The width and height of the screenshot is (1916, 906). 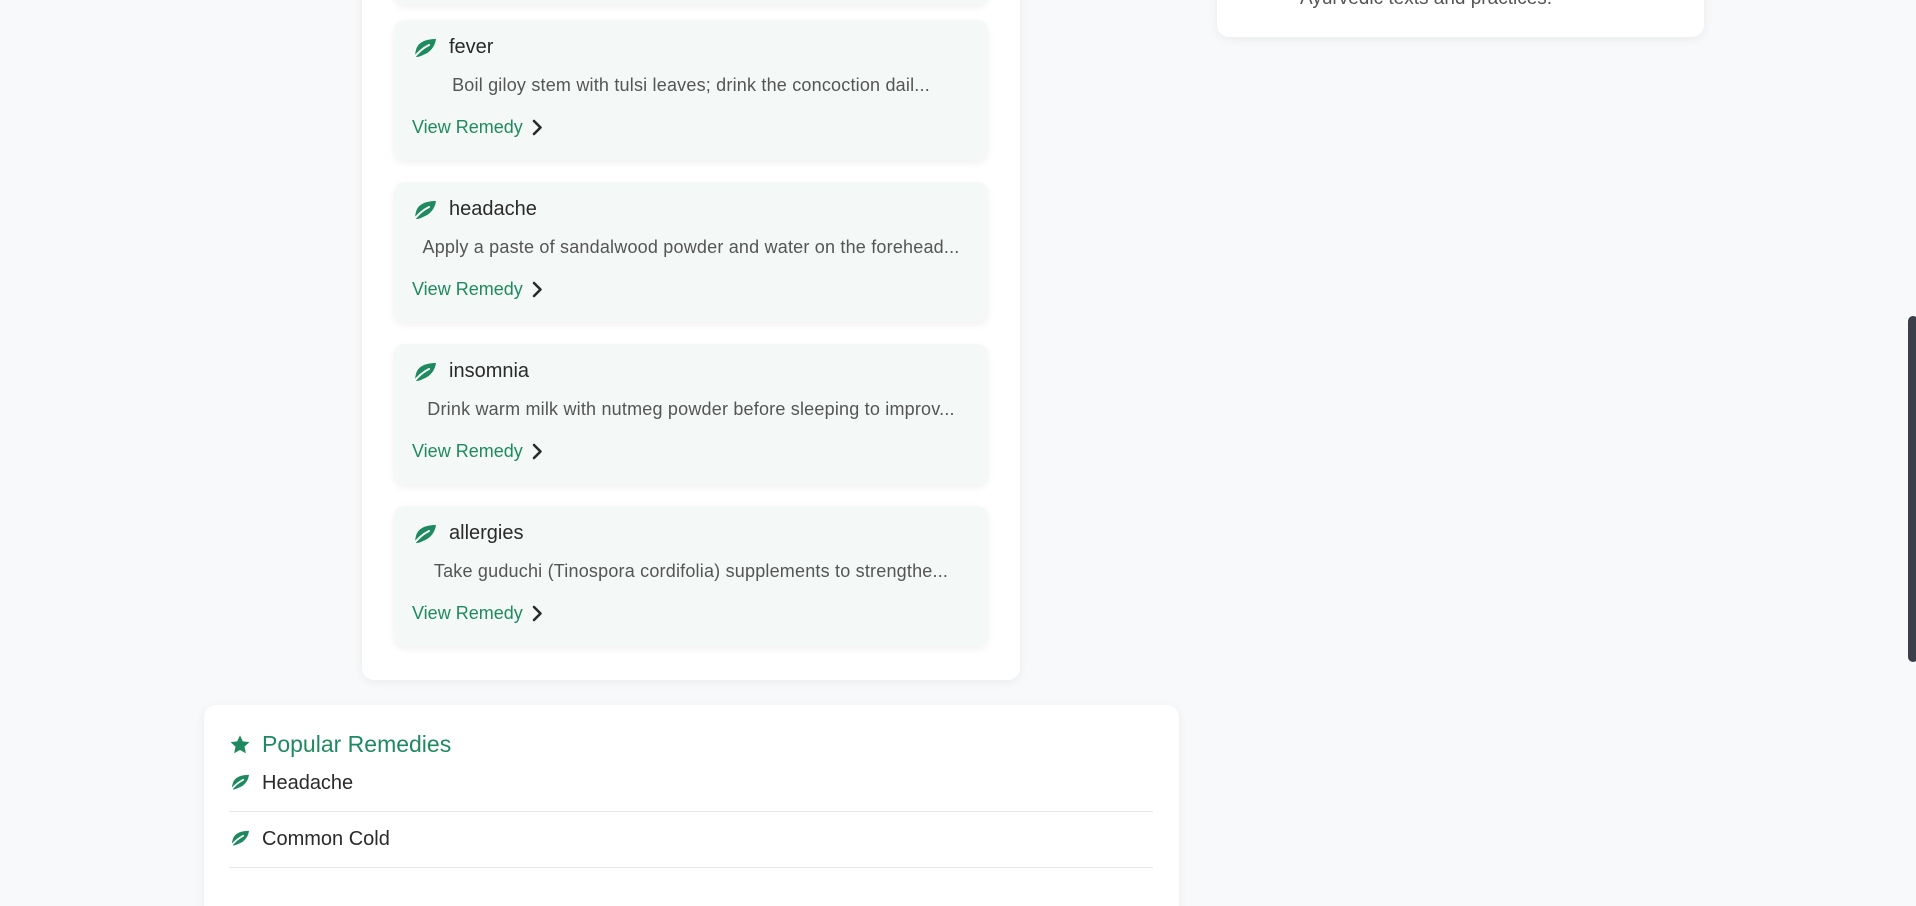 I want to click on remedy-title: fever, so click(x=471, y=47).